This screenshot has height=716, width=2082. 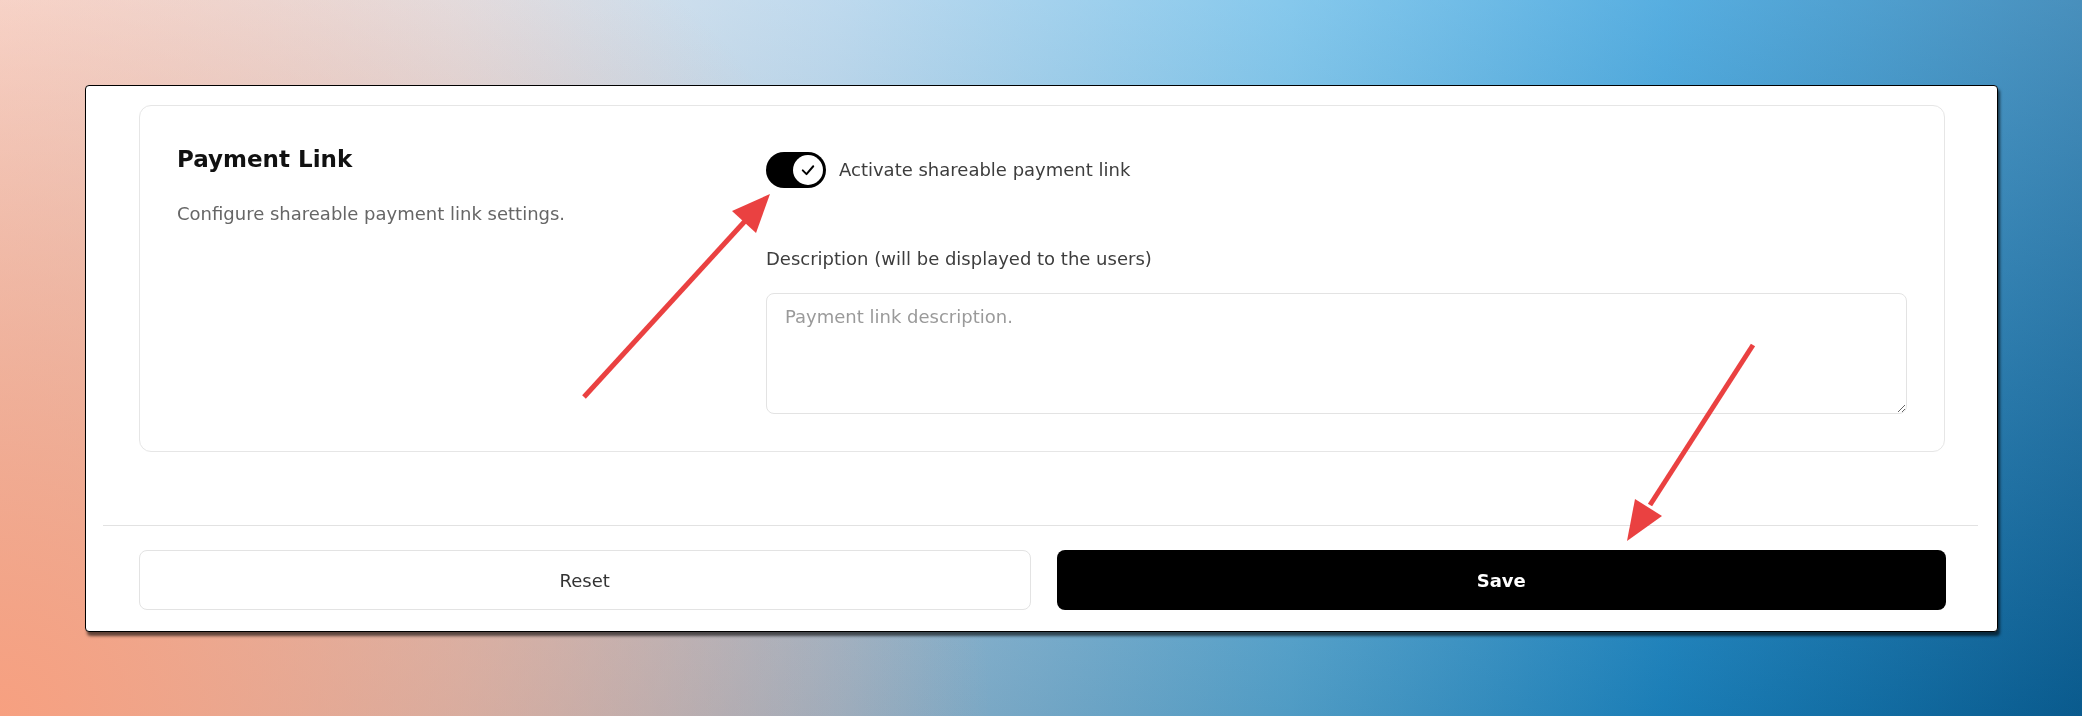 What do you see at coordinates (585, 580) in the screenshot?
I see `reset-button: Reset` at bounding box center [585, 580].